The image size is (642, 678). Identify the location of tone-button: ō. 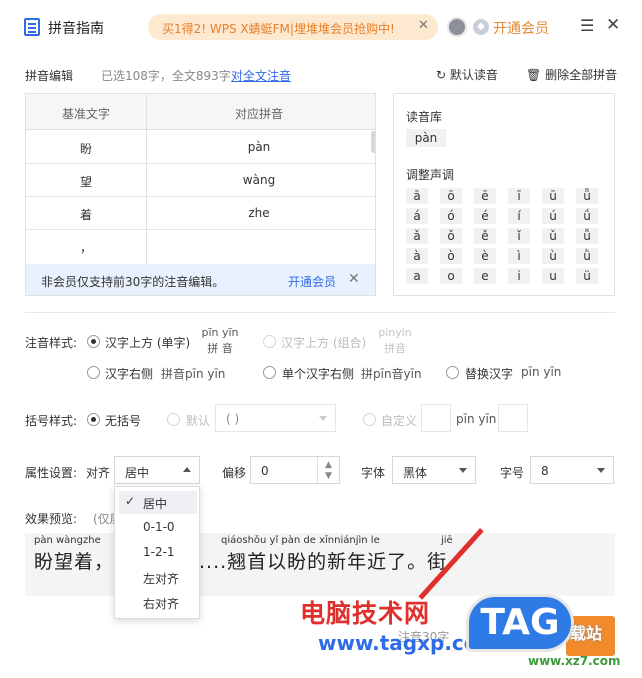
(451, 196).